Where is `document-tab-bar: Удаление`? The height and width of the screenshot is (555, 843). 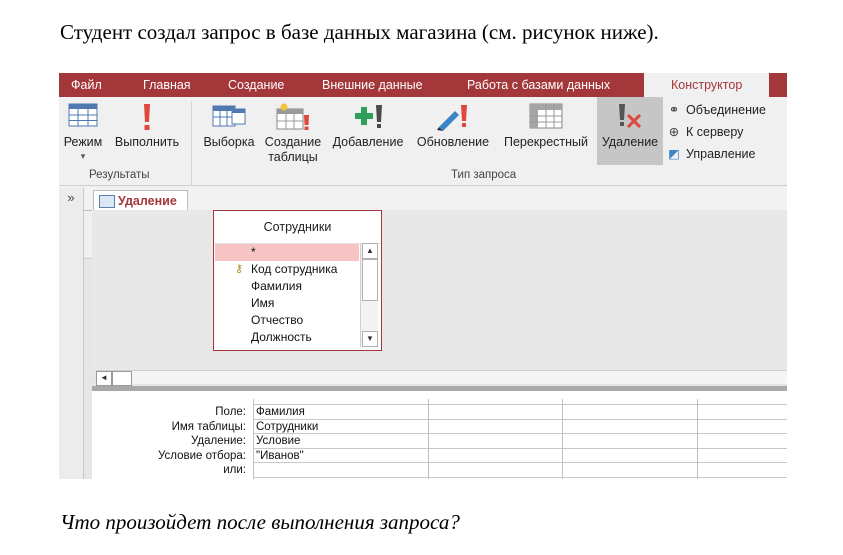 document-tab-bar: Удаление is located at coordinates (435, 199).